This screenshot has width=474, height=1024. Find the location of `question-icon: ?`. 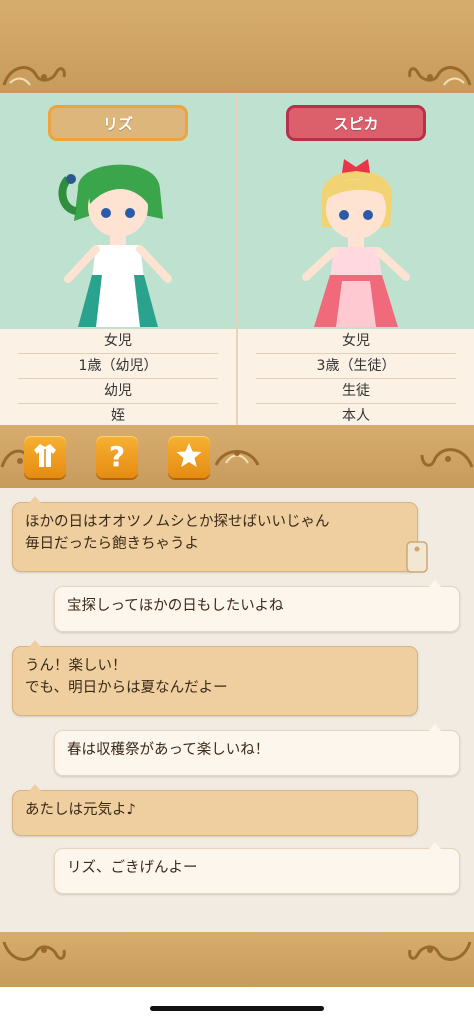

question-icon: ? is located at coordinates (117, 456).